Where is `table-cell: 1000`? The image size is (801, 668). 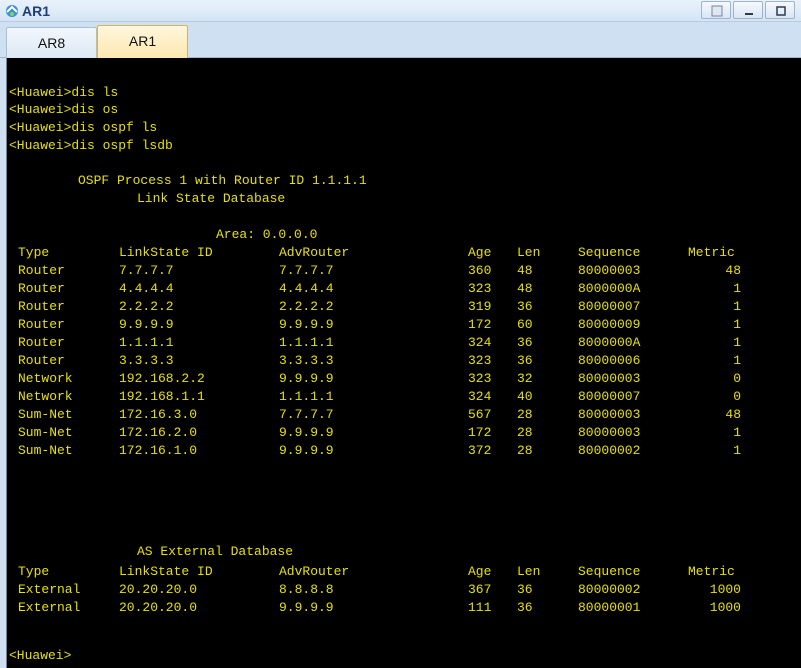 table-cell: 1000 is located at coordinates (725, 607).